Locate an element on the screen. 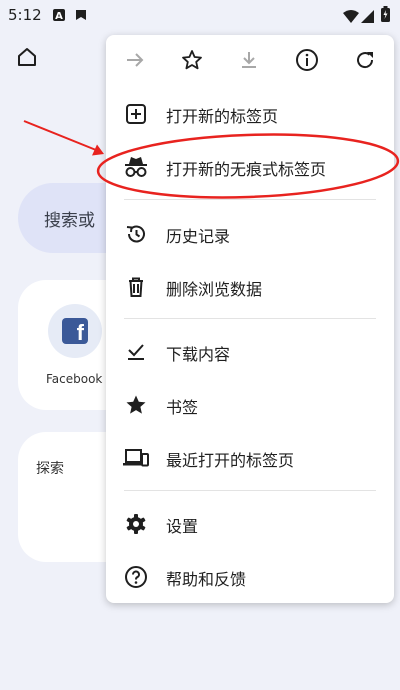  forward-icon is located at coordinates (135, 62).